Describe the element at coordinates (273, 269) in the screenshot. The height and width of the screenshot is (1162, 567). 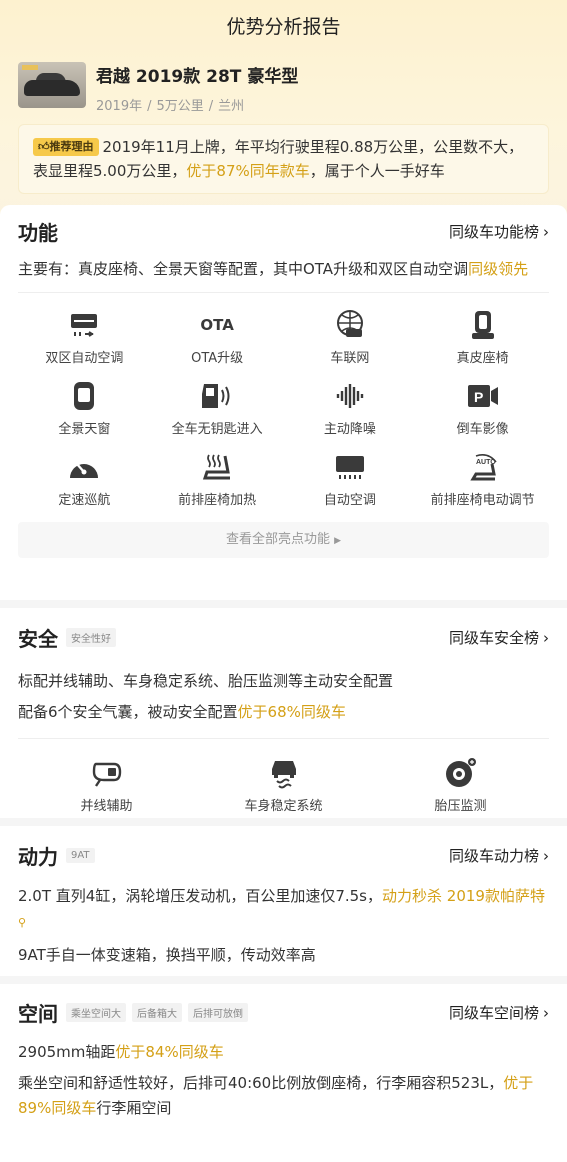
I see `function-desc: 主要有：真皮座椅、全景天窗等配置，其中OTA升级和双区自动空调同级领先` at that location.